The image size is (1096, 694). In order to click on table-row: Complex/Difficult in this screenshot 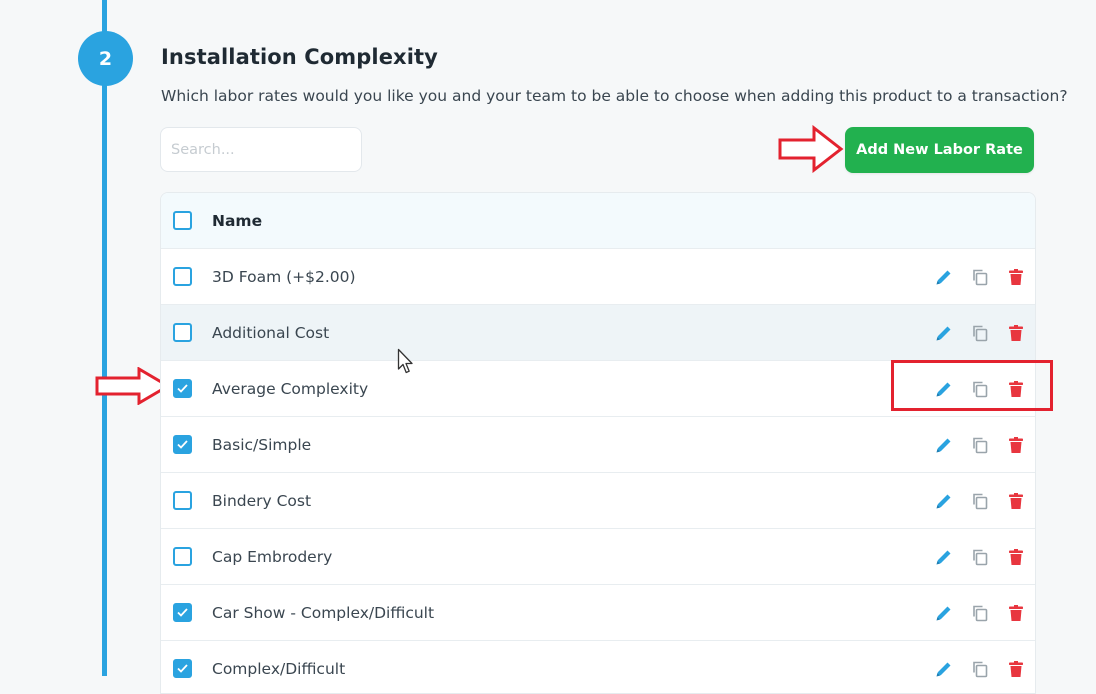, I will do `click(598, 667)`.